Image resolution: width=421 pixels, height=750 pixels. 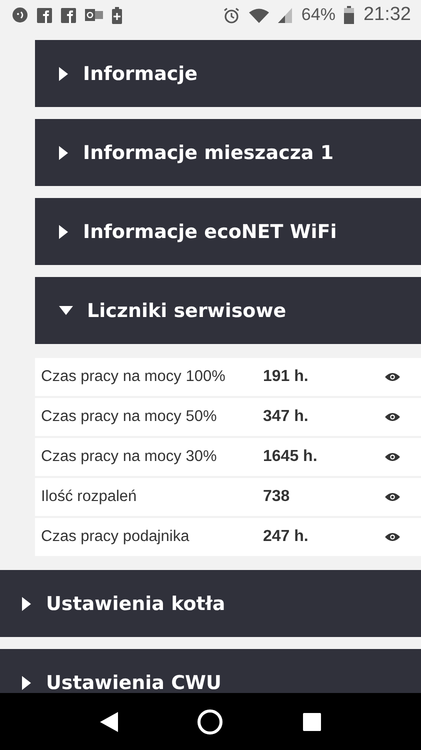 I want to click on section-header: Informacje ecoNET WiFi, so click(x=228, y=231).